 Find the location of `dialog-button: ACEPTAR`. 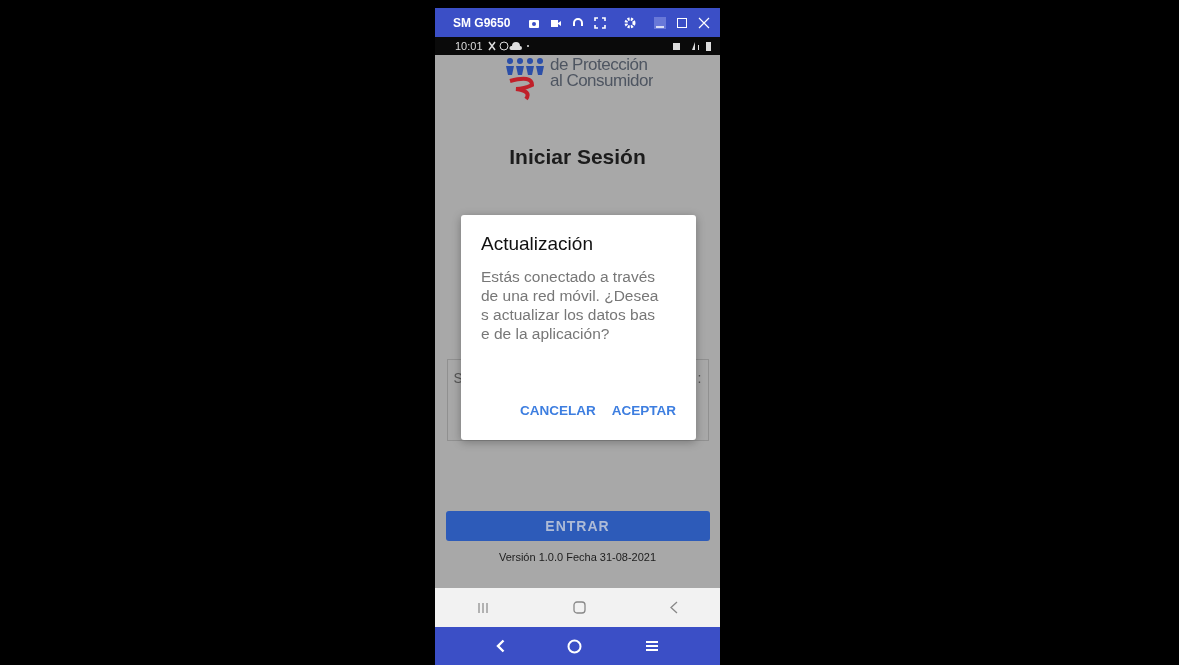

dialog-button: ACEPTAR is located at coordinates (643, 410).